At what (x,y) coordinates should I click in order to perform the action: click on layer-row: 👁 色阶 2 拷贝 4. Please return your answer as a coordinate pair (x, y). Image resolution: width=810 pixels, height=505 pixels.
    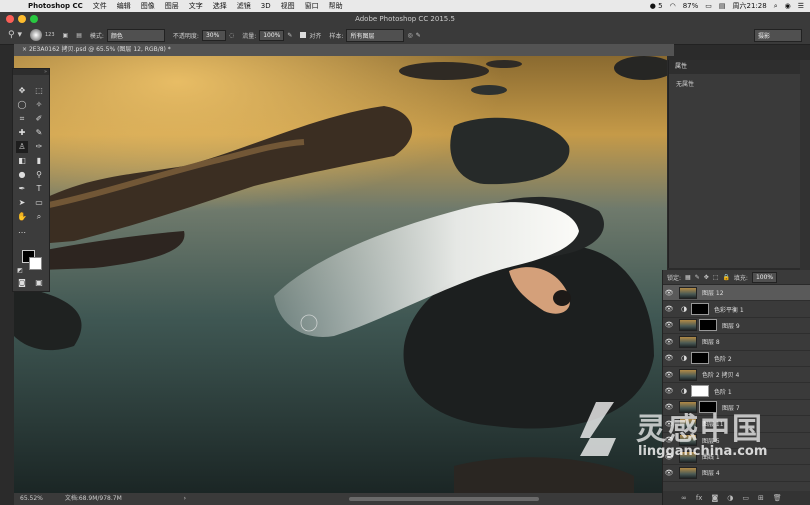
    Looking at the image, I should click on (736, 375).